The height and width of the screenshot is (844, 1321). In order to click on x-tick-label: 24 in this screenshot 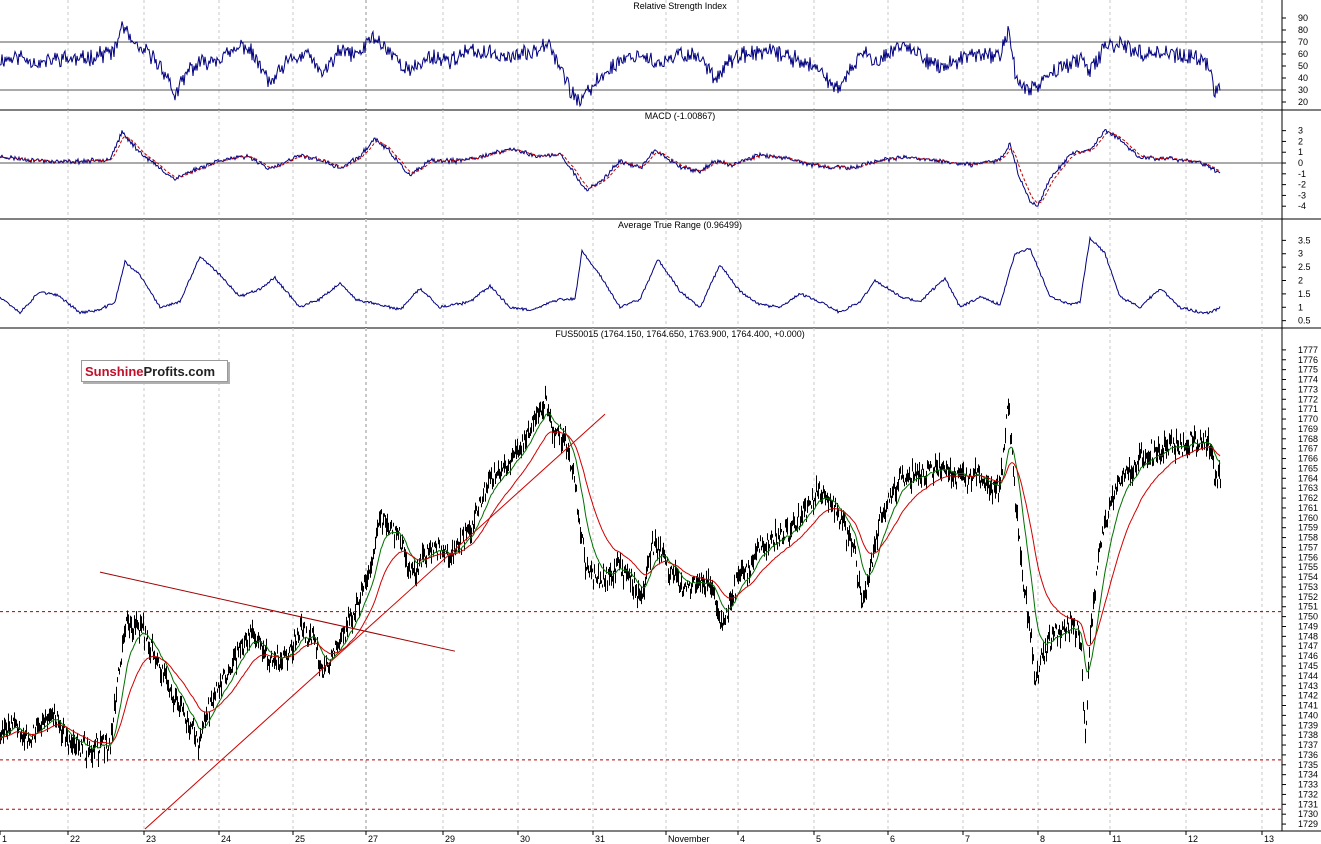, I will do `click(226, 839)`.